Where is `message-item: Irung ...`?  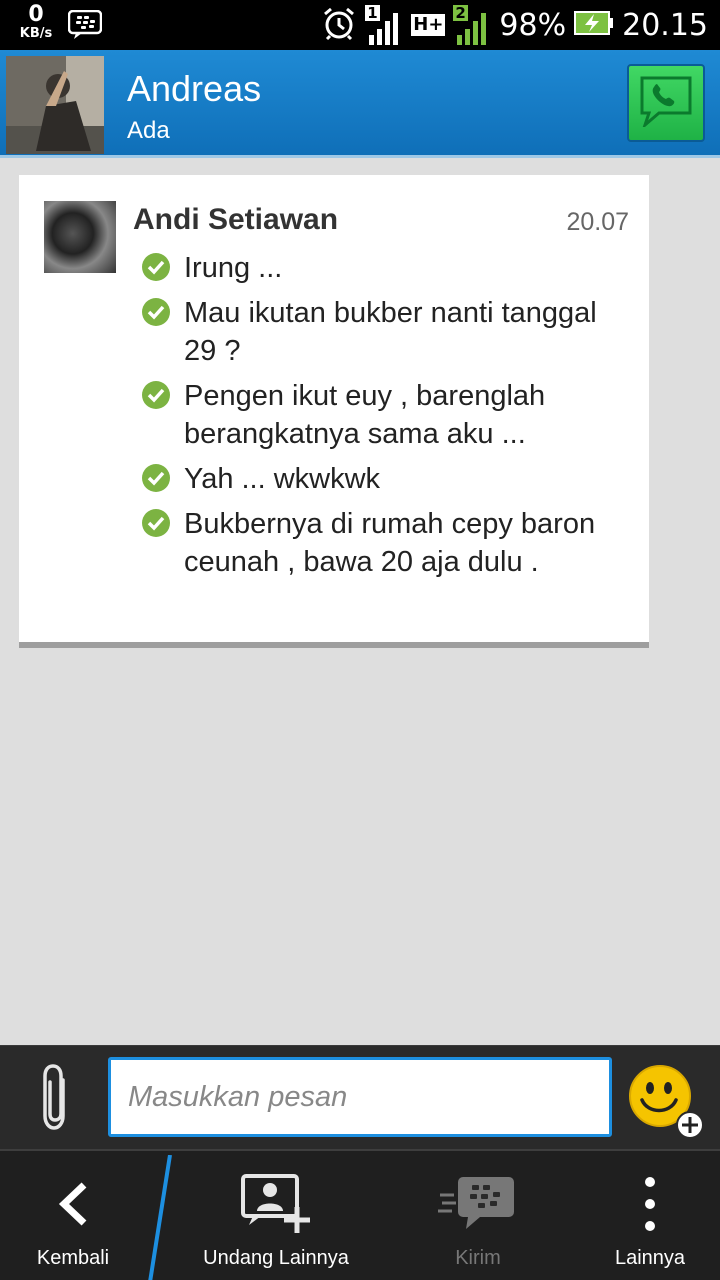 message-item: Irung ... is located at coordinates (386, 268).